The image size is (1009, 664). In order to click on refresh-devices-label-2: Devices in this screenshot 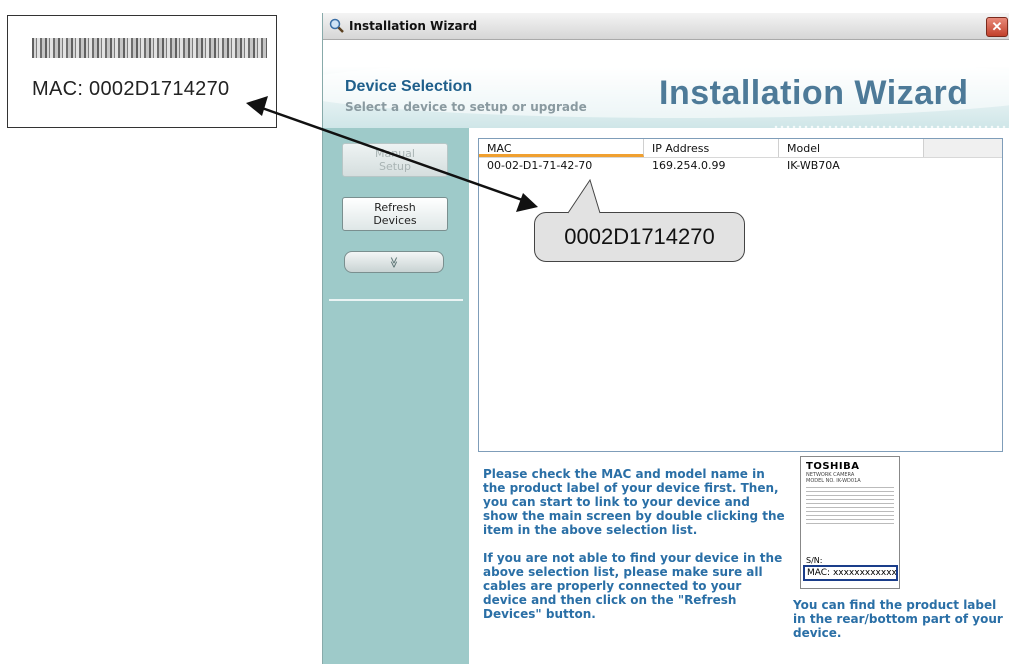, I will do `click(395, 220)`.